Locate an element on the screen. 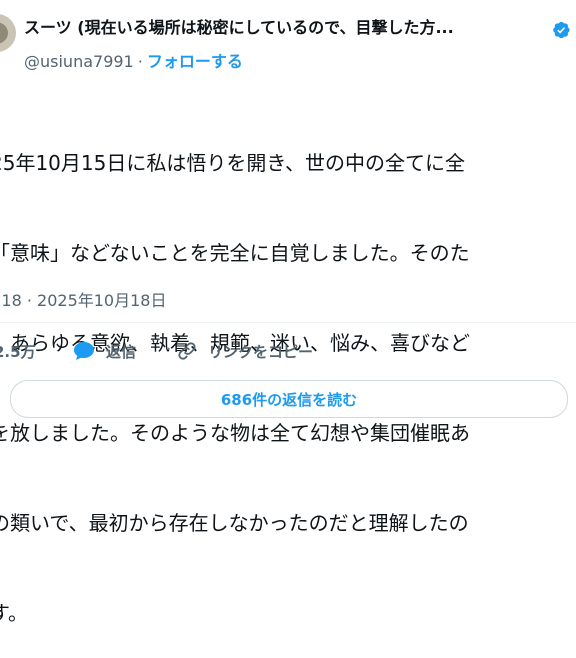 The height and width of the screenshot is (658, 576). action-bar: 2.5万 返信 リンクをコピー is located at coordinates (288, 351).